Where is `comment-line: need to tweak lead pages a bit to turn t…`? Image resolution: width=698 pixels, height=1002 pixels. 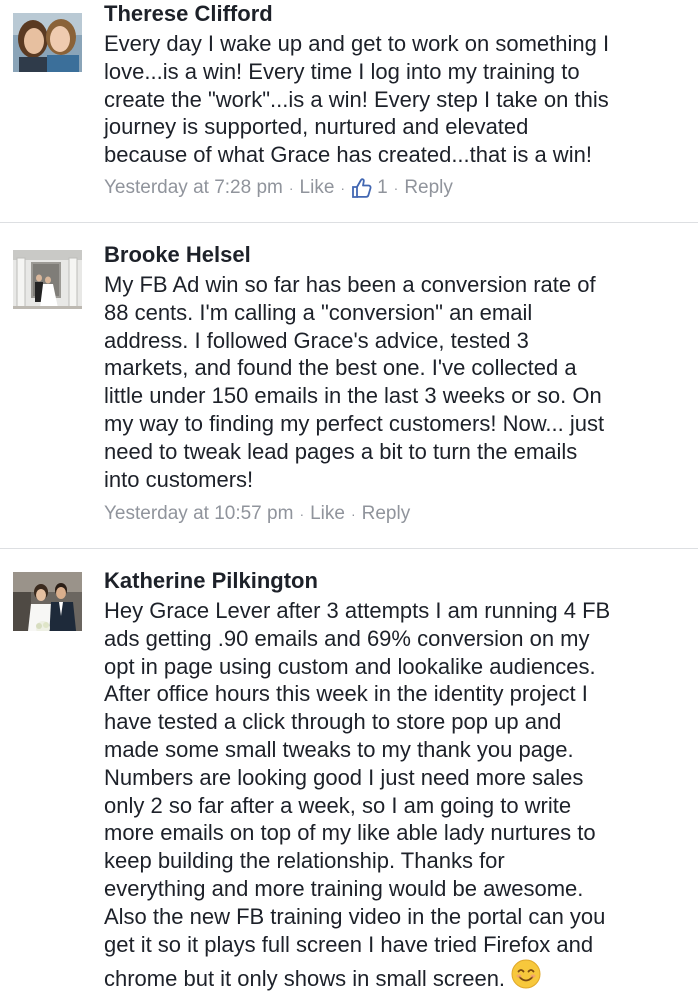 comment-line: need to tweak lead pages a bit to turn t… is located at coordinates (341, 451).